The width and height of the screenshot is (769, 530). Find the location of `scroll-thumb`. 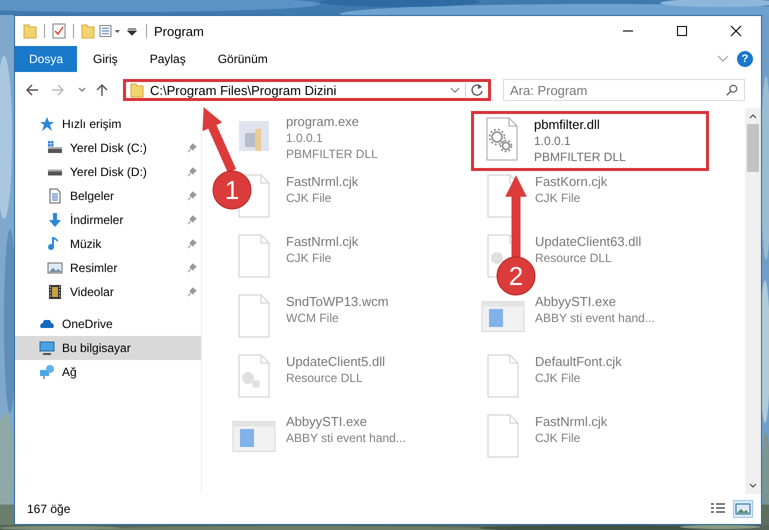

scroll-thumb is located at coordinates (753, 148).